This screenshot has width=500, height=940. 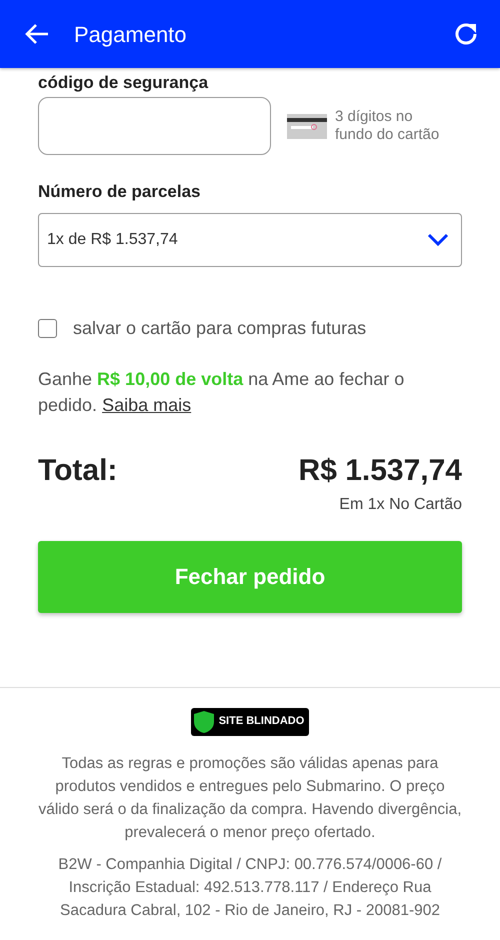 I want to click on checkbox-label: salvar o cartão para compras futuras, so click(x=219, y=328).